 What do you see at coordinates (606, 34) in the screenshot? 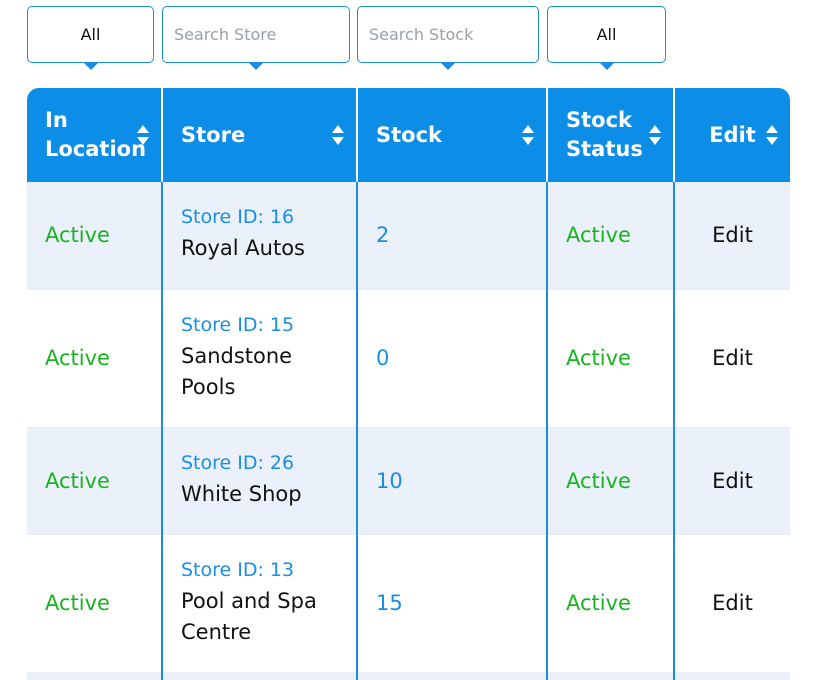
I see `stock-status-filter-value: All` at bounding box center [606, 34].